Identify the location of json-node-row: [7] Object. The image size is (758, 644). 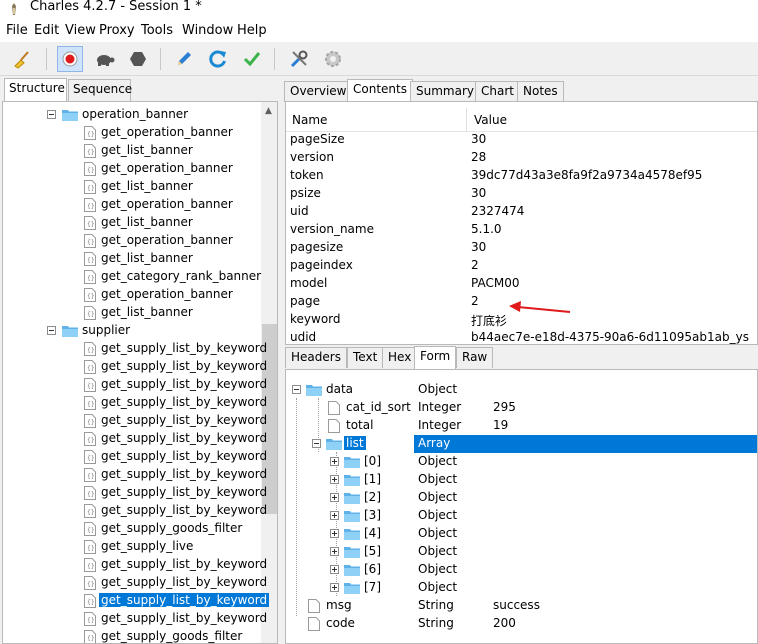
(521, 588).